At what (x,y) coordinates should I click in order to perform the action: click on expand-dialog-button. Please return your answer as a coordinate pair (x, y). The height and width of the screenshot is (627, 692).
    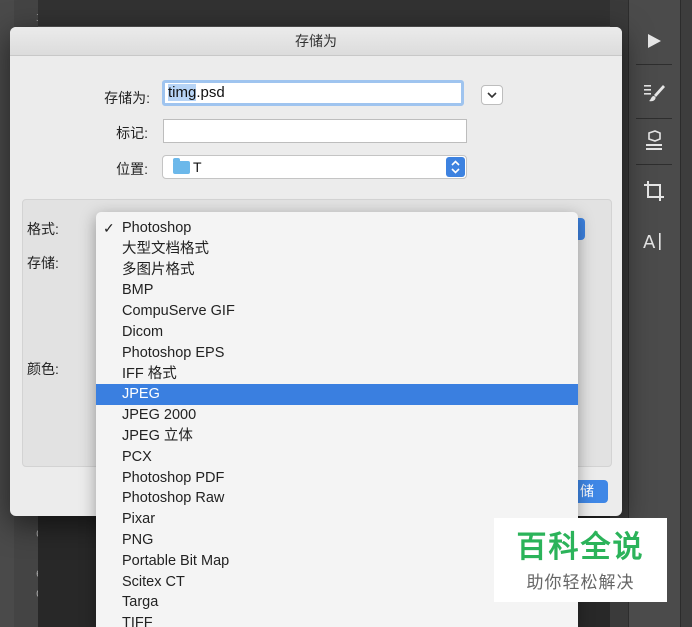
    Looking at the image, I should click on (492, 95).